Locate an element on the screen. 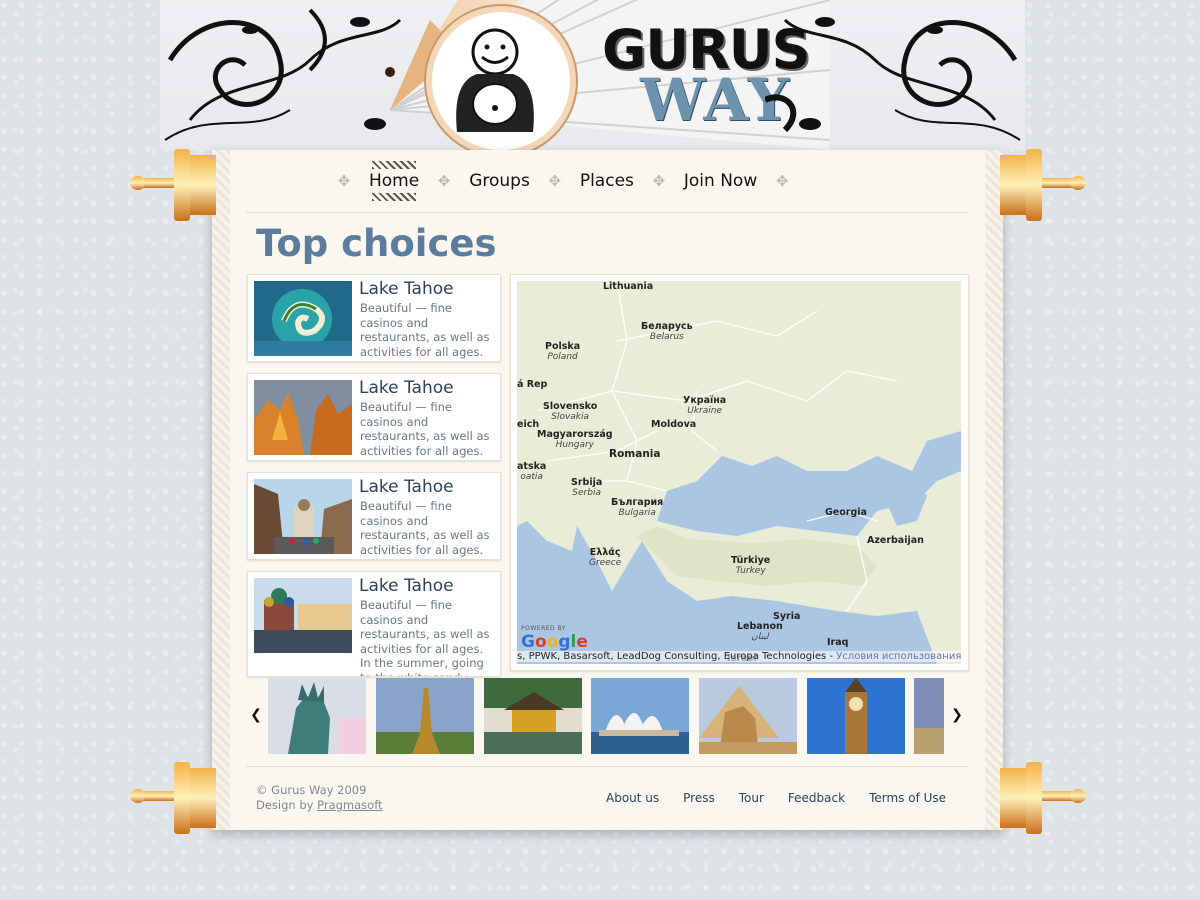 This screenshot has height=900, width=1200. footer-link-tour: Tour is located at coordinates (751, 798).